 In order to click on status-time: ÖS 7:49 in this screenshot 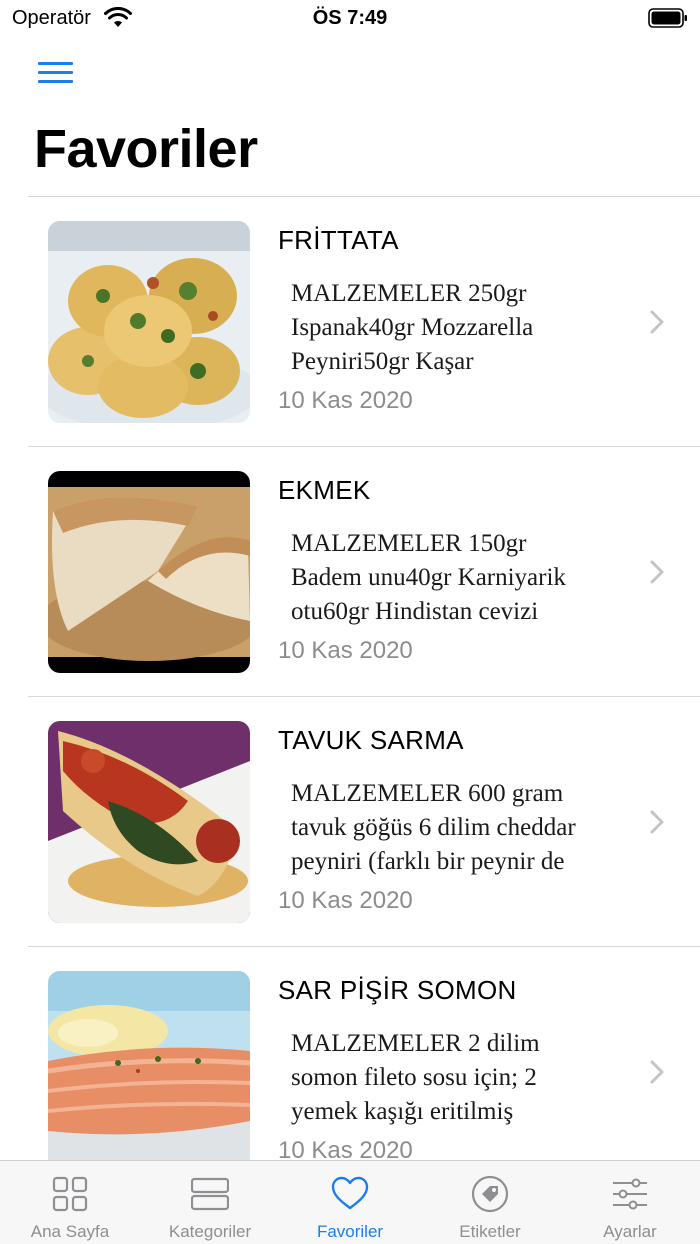, I will do `click(350, 18)`.